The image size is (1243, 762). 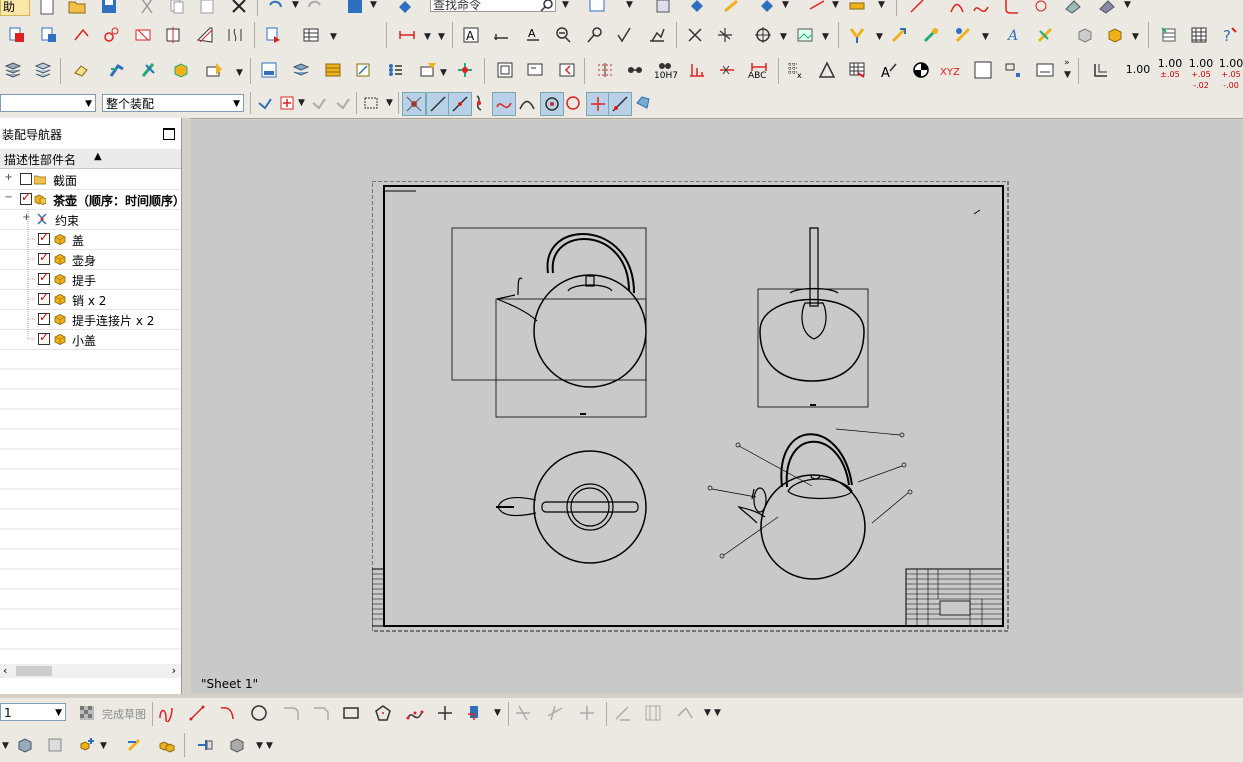 What do you see at coordinates (505, 70) in the screenshot?
I see `view-boundary-icon` at bounding box center [505, 70].